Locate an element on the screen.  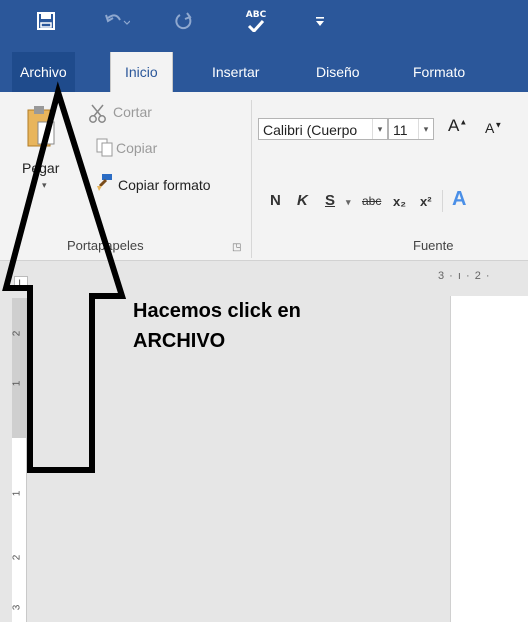
subscript-button: x₂ is located at coordinates (399, 201).